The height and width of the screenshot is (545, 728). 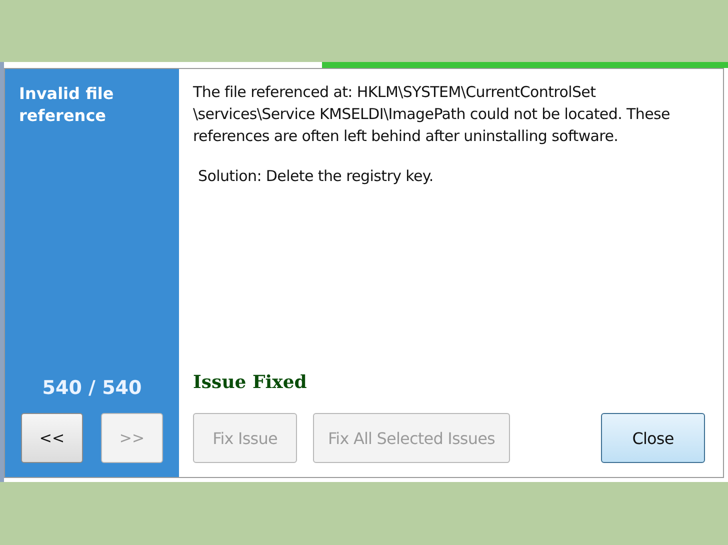 What do you see at coordinates (52, 438) in the screenshot?
I see `nav-button: <<` at bounding box center [52, 438].